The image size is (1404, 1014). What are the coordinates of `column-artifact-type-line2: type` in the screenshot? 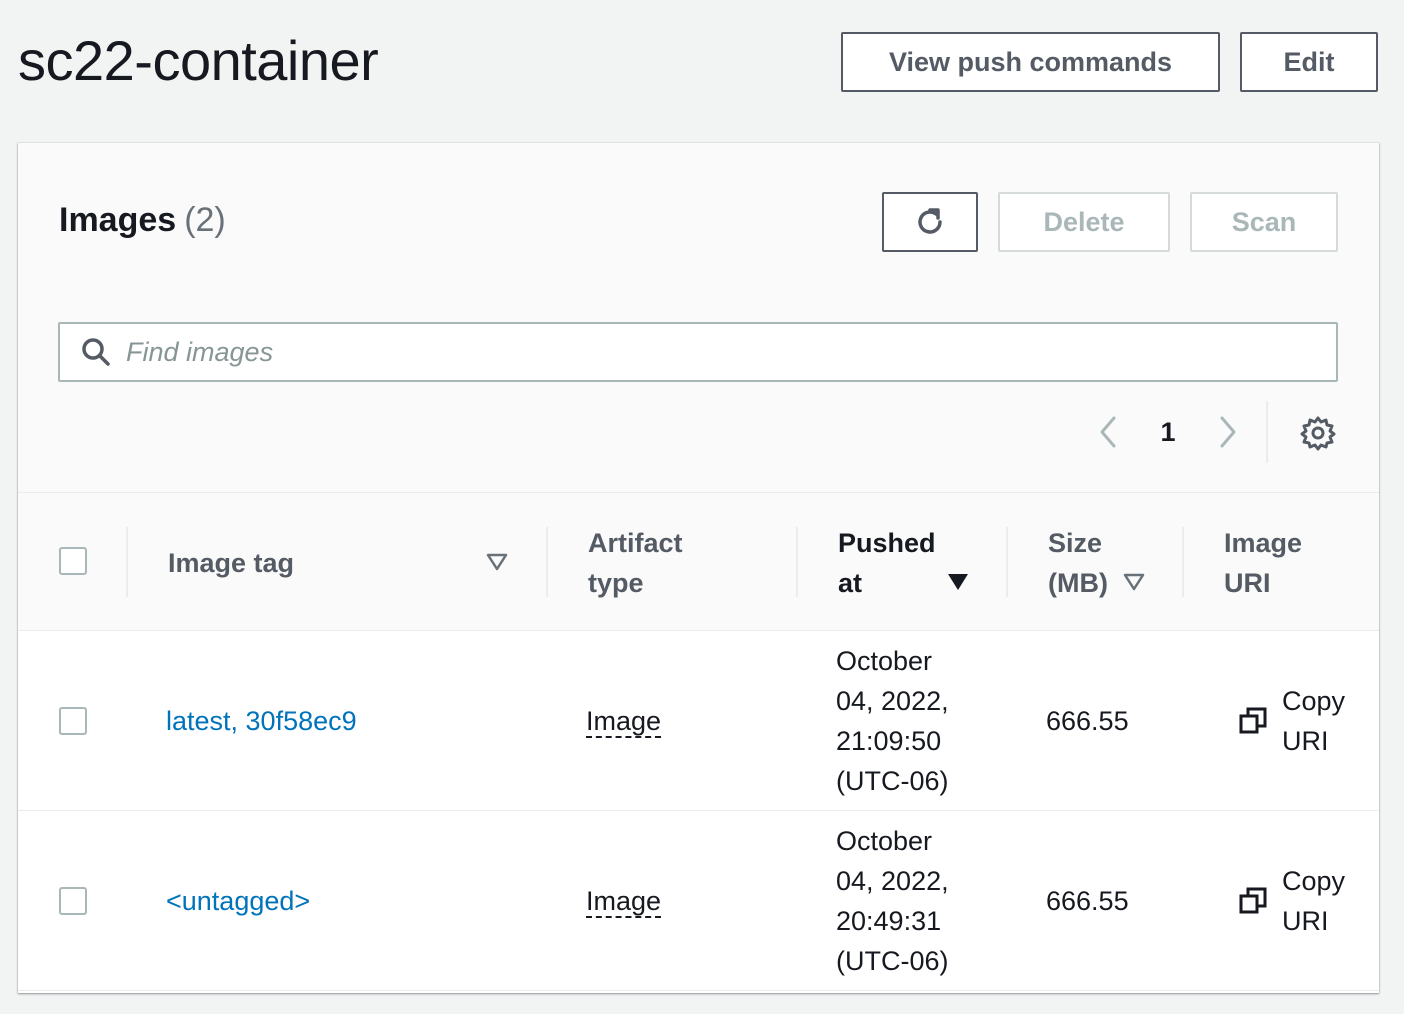 It's located at (616, 583).